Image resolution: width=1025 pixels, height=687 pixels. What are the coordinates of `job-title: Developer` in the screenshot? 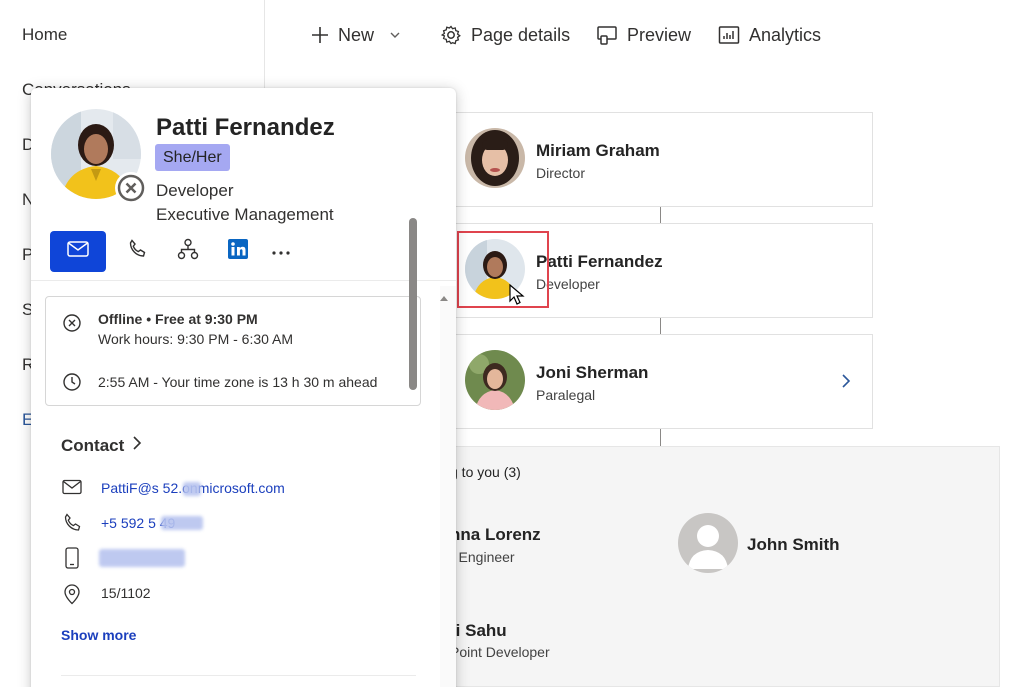 It's located at (195, 190).